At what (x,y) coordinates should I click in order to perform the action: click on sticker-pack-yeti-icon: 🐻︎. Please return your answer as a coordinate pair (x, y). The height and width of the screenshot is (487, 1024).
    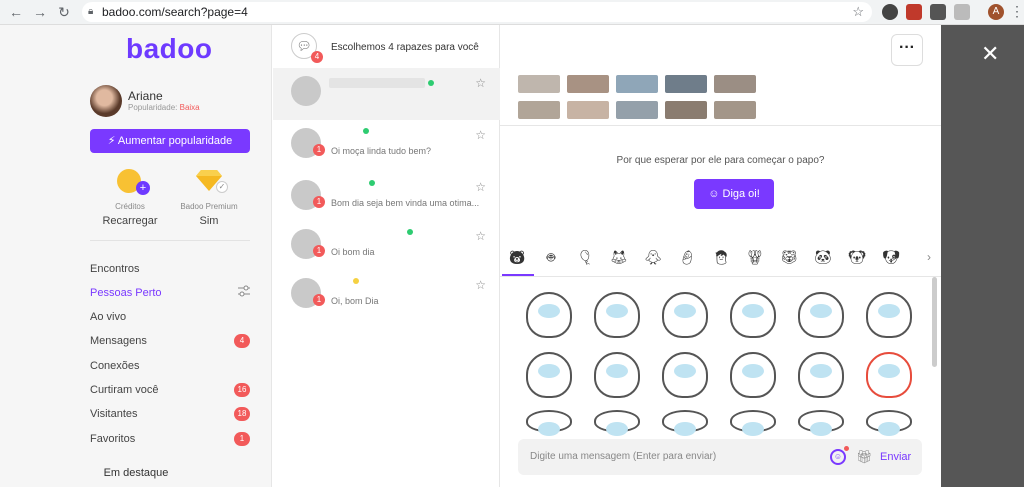
    Looking at the image, I should click on (517, 257).